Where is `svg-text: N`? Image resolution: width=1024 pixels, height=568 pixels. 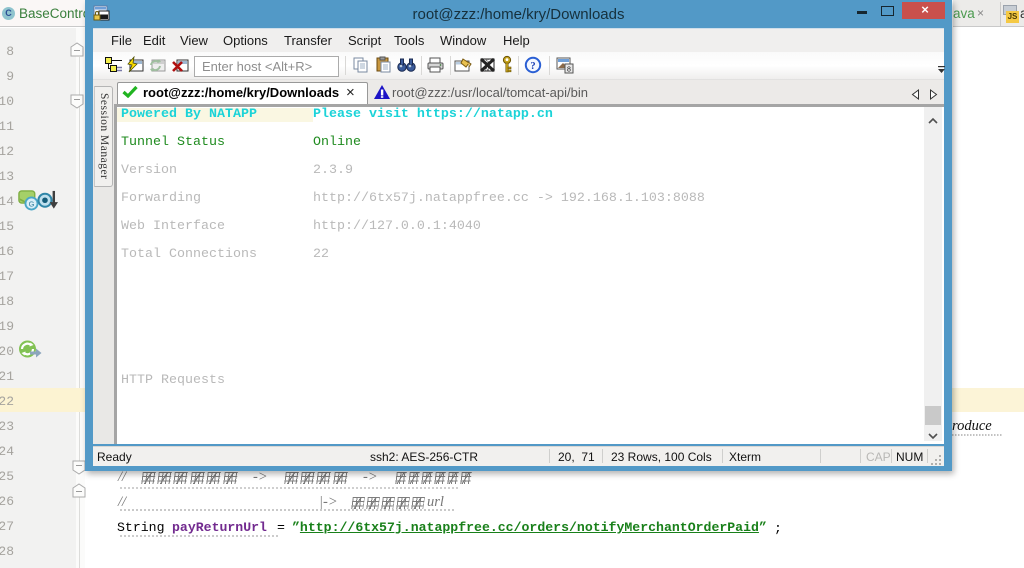
svg-text: N is located at coordinates (487, 70).